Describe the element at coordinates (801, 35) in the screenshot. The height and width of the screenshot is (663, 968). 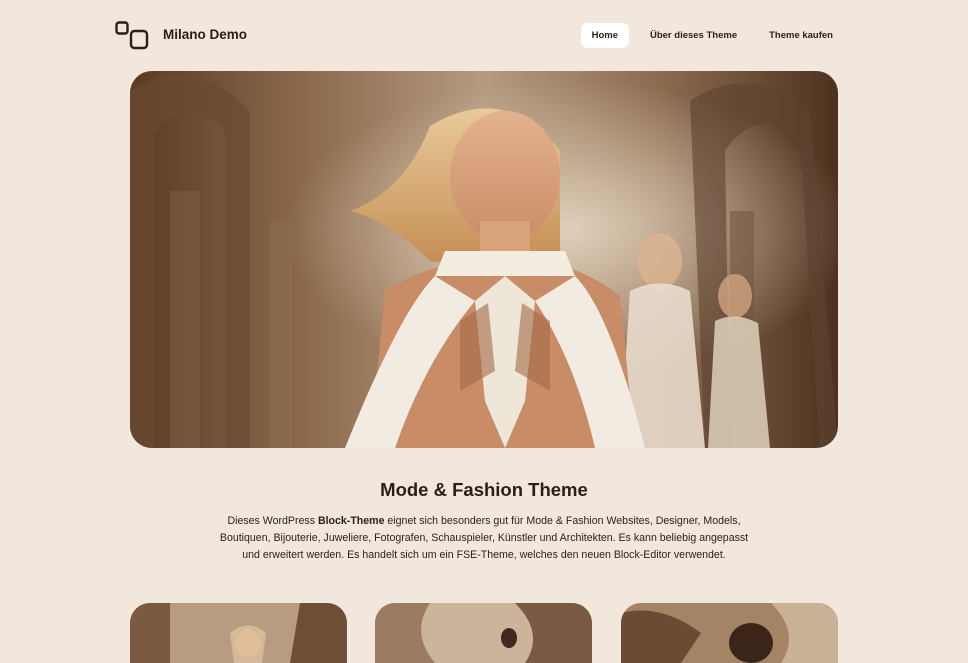
I see `nav-buy-theme: Theme kaufen` at that location.